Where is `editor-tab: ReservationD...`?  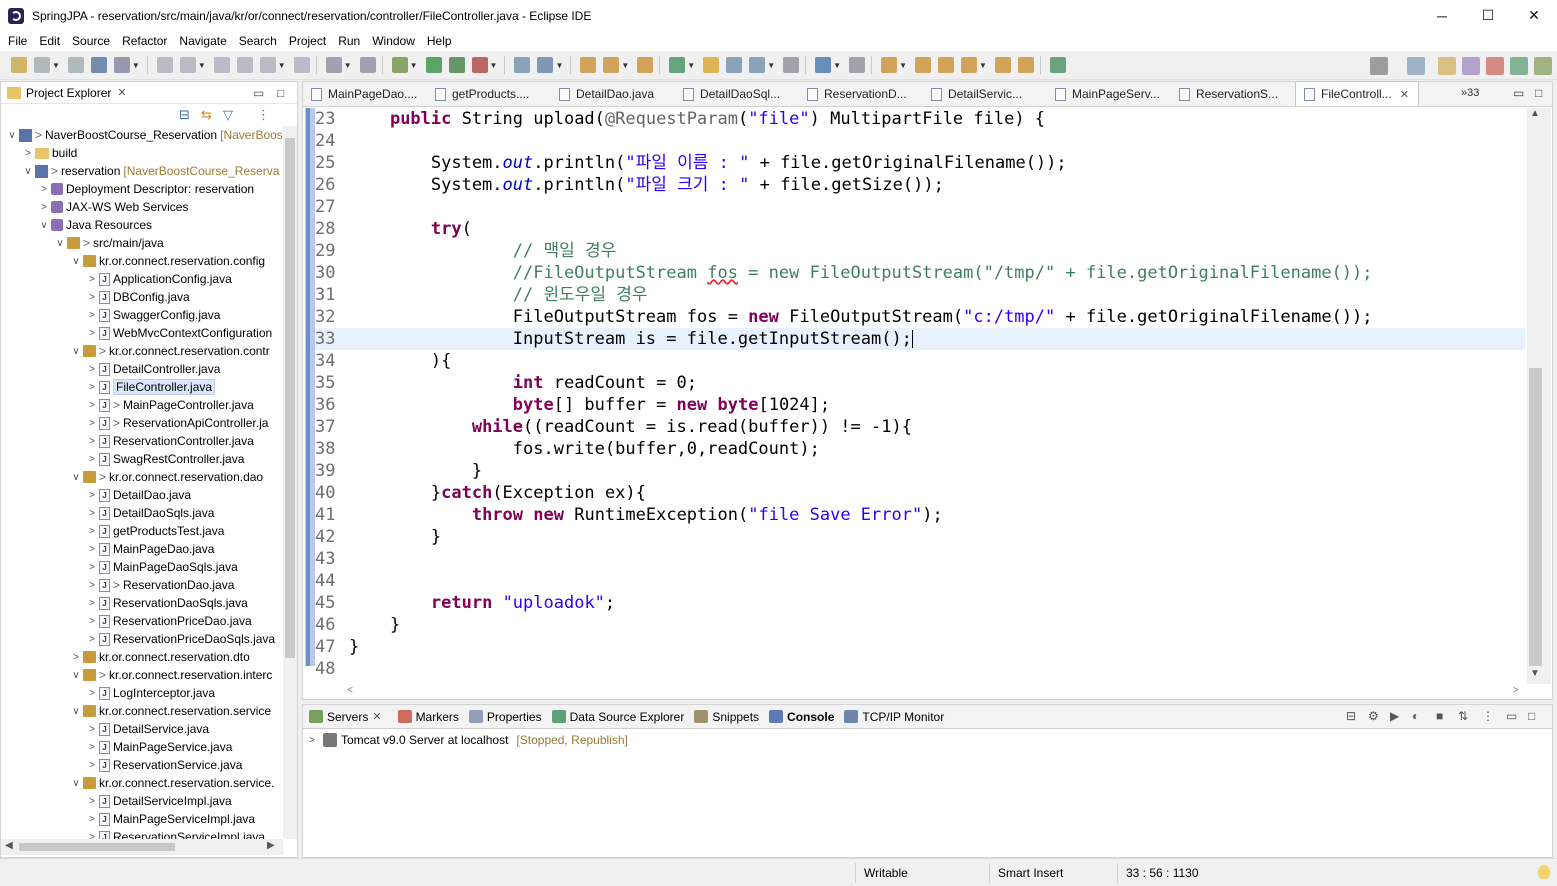 editor-tab: ReservationD... is located at coordinates (861, 94).